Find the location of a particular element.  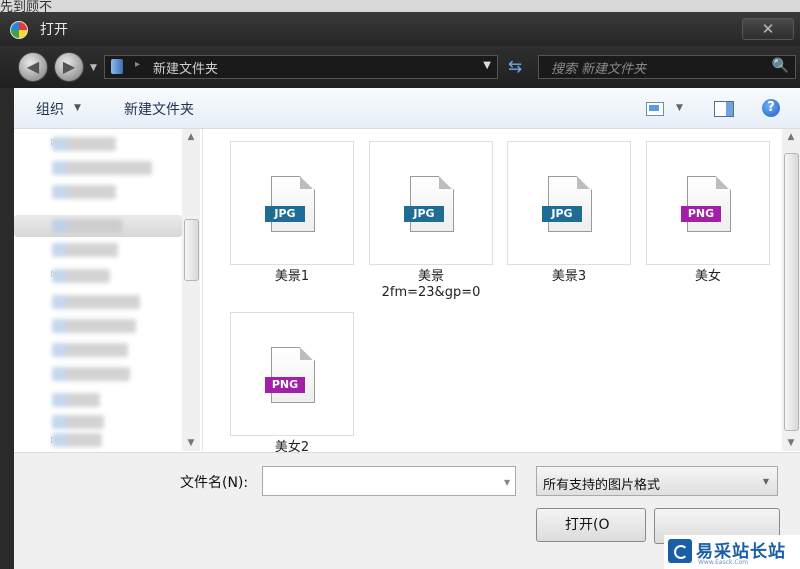

file-name: 美景3 is located at coordinates (569, 276).